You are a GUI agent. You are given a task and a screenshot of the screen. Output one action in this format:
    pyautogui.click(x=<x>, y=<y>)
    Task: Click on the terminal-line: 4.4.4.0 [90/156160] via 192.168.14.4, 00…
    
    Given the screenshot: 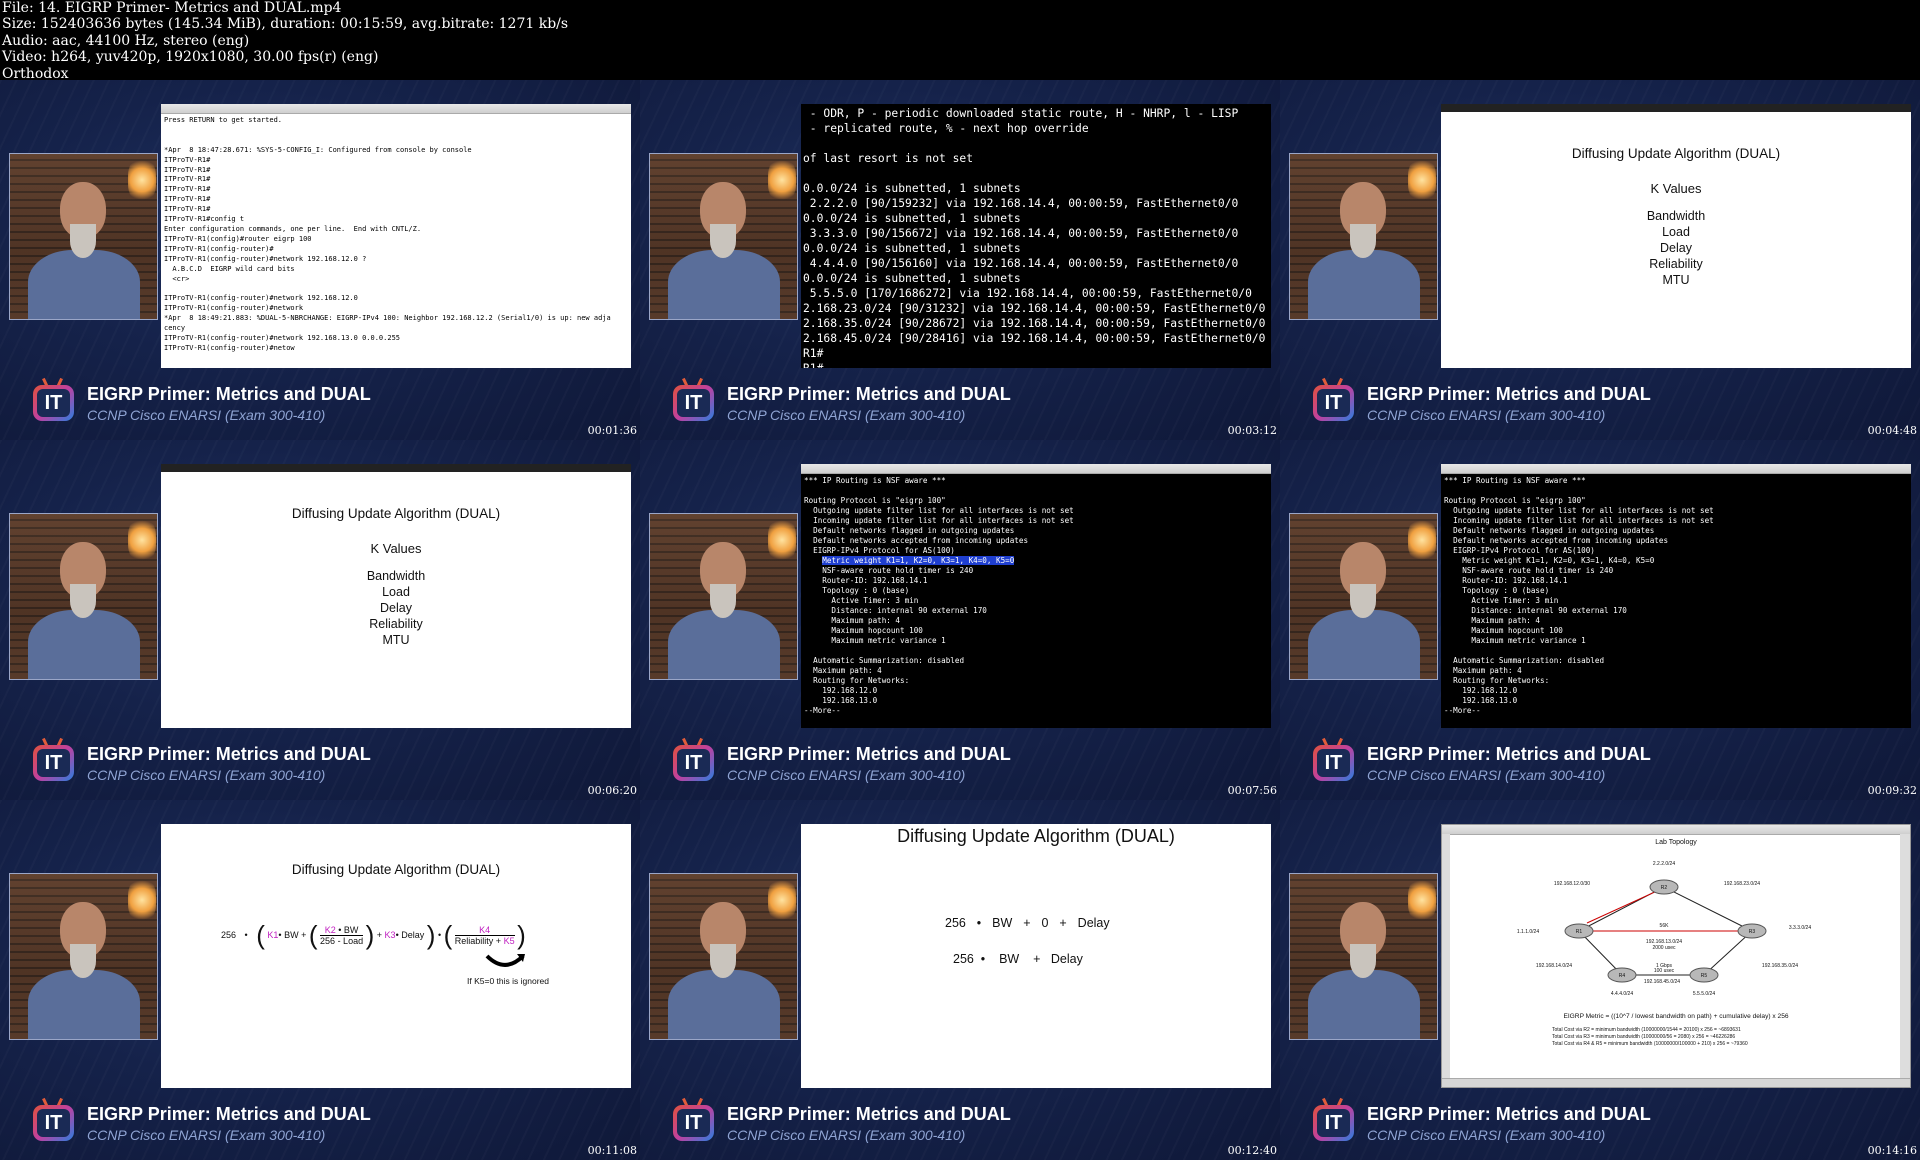 What is the action you would take?
    pyautogui.click(x=1021, y=263)
    